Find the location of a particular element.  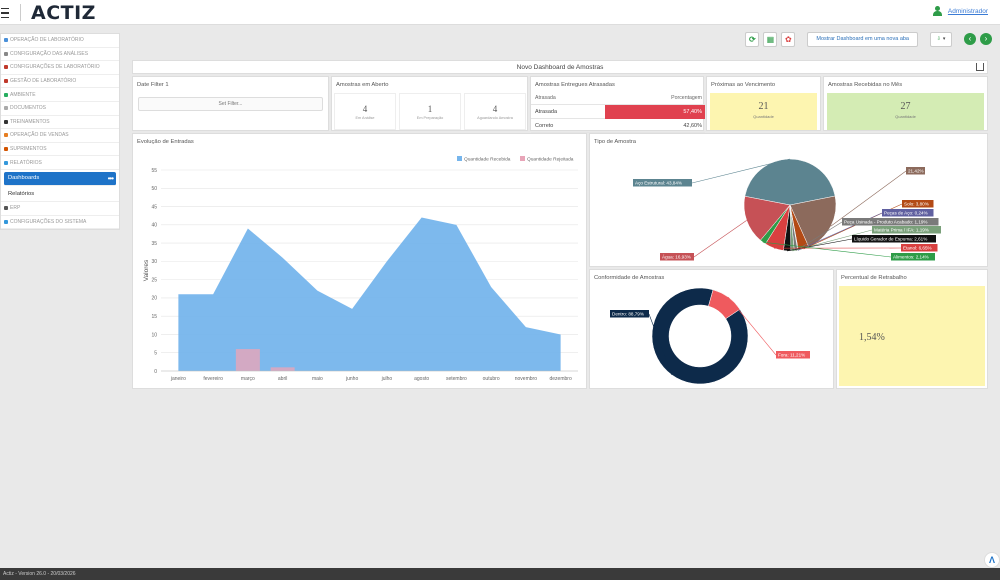

sidebar-item-label: GESTÃO DE LABORATÓRIO is located at coordinates (43, 81).